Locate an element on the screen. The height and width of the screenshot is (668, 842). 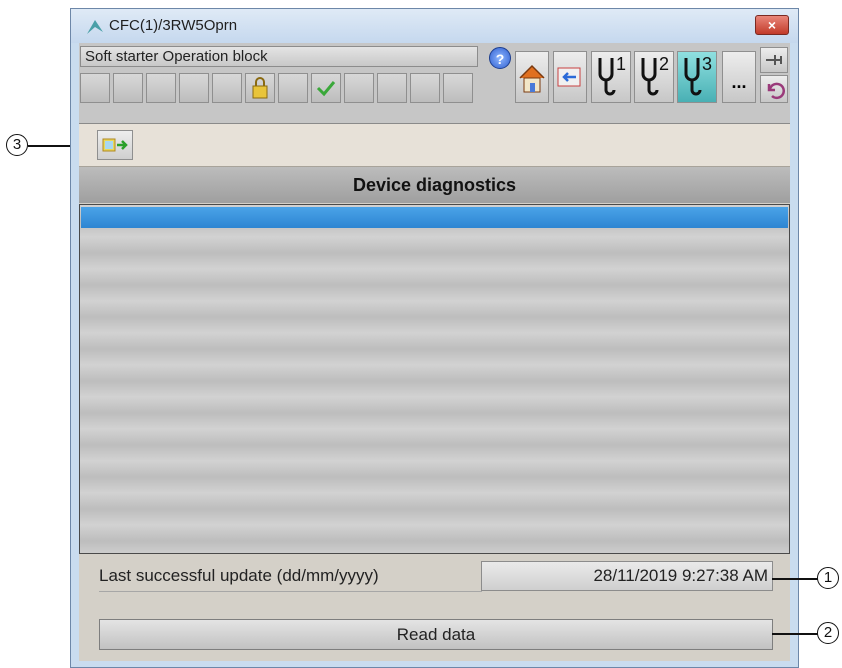
return-arrow-icon is located at coordinates (569, 77).